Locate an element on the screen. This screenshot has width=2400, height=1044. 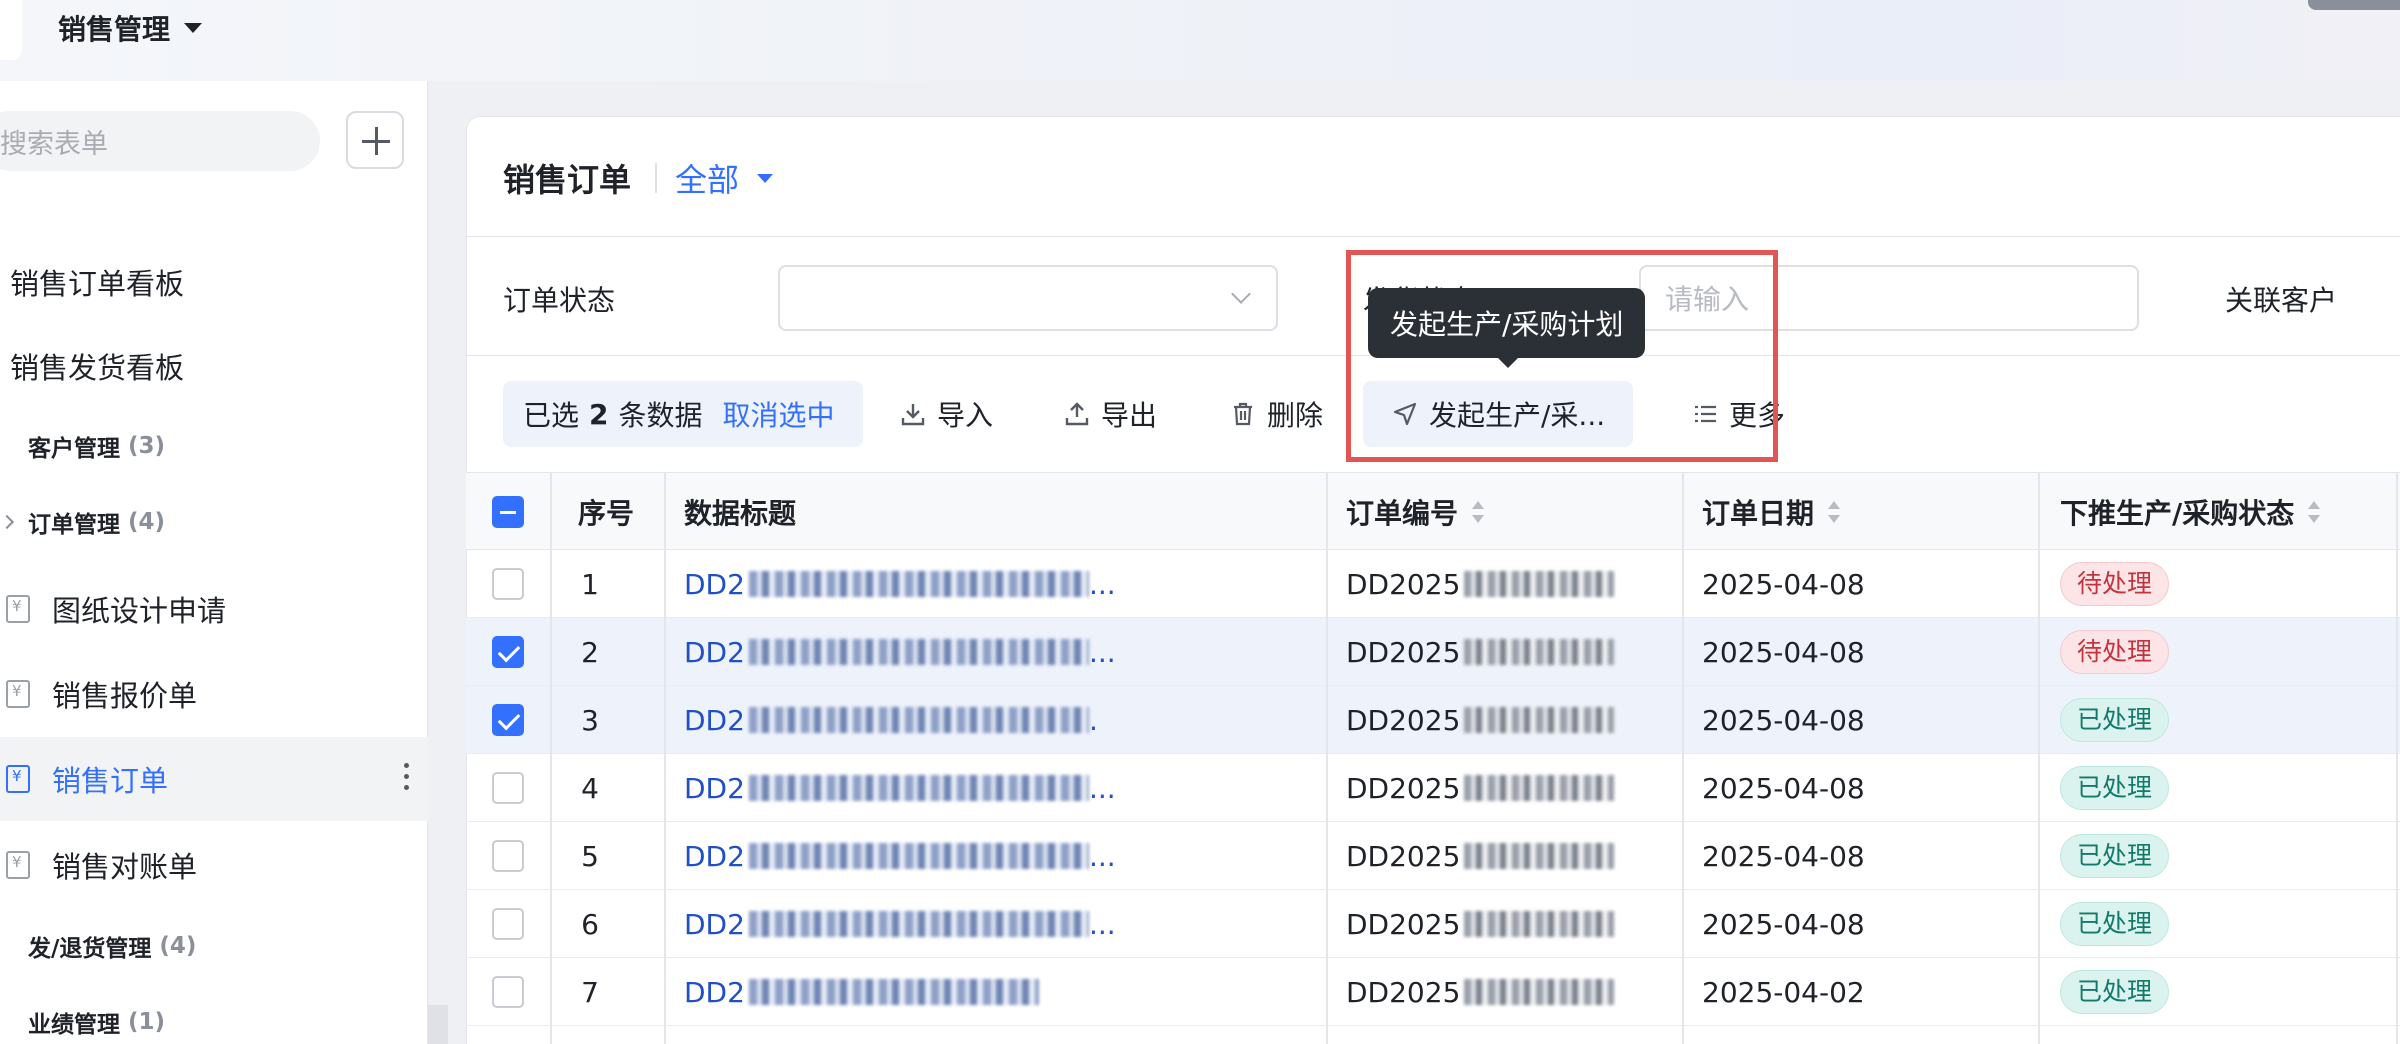
row-seq: 4 is located at coordinates (590, 788).